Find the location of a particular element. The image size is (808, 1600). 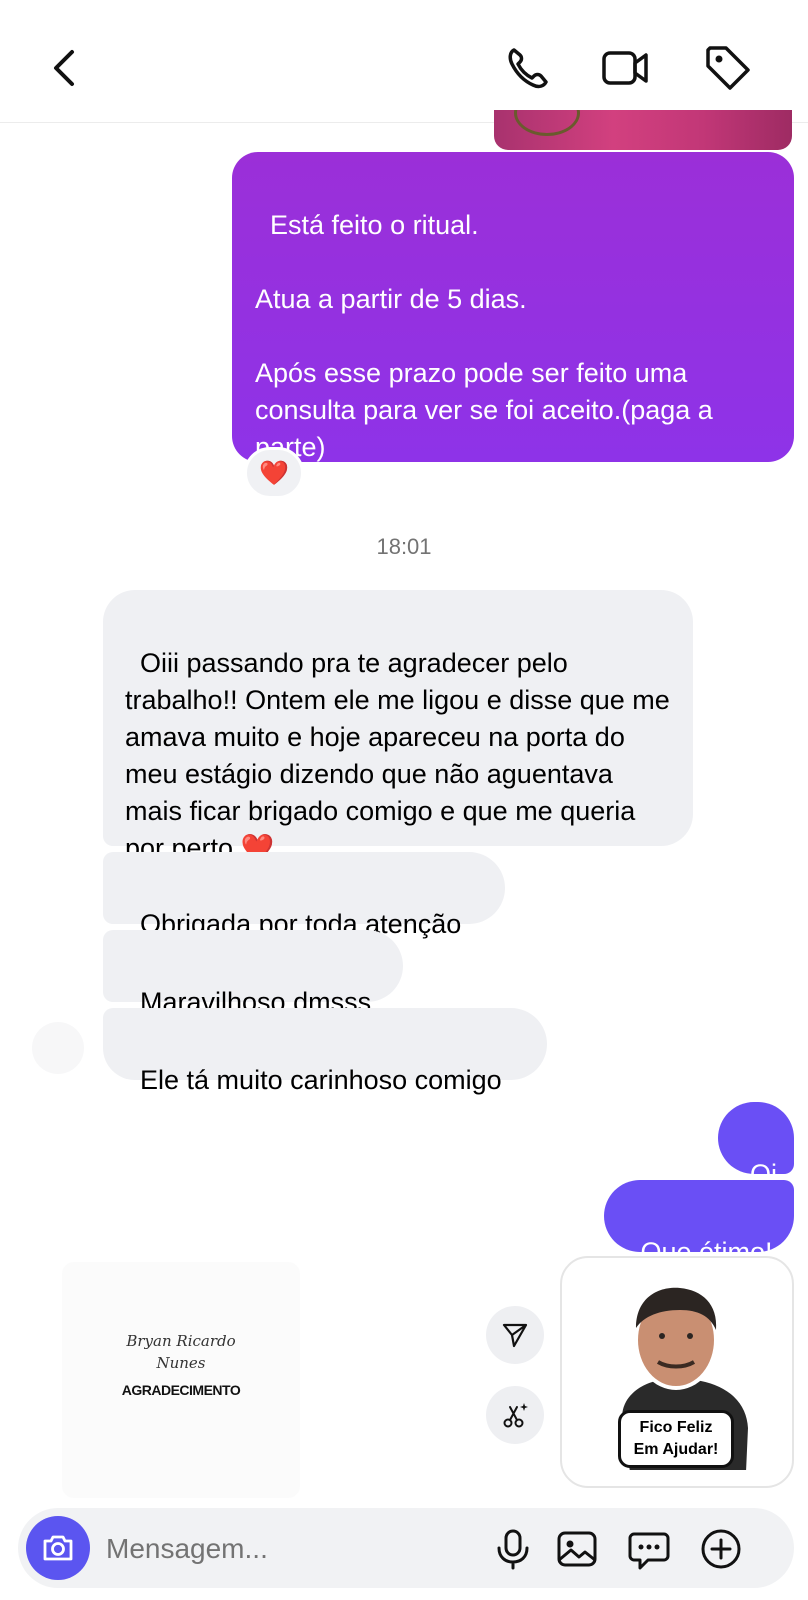

message-composer is located at coordinates (406, 1548).